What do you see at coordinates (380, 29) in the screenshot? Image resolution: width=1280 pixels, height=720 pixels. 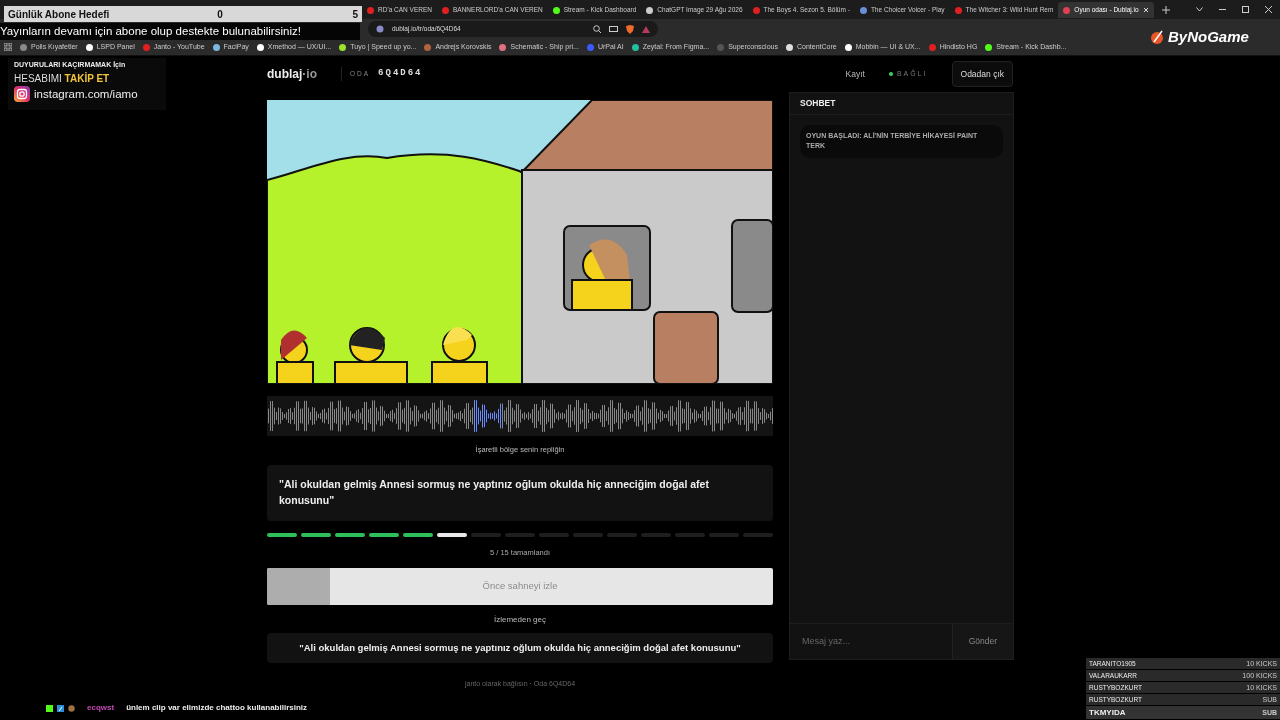 I see `site-info-icon` at bounding box center [380, 29].